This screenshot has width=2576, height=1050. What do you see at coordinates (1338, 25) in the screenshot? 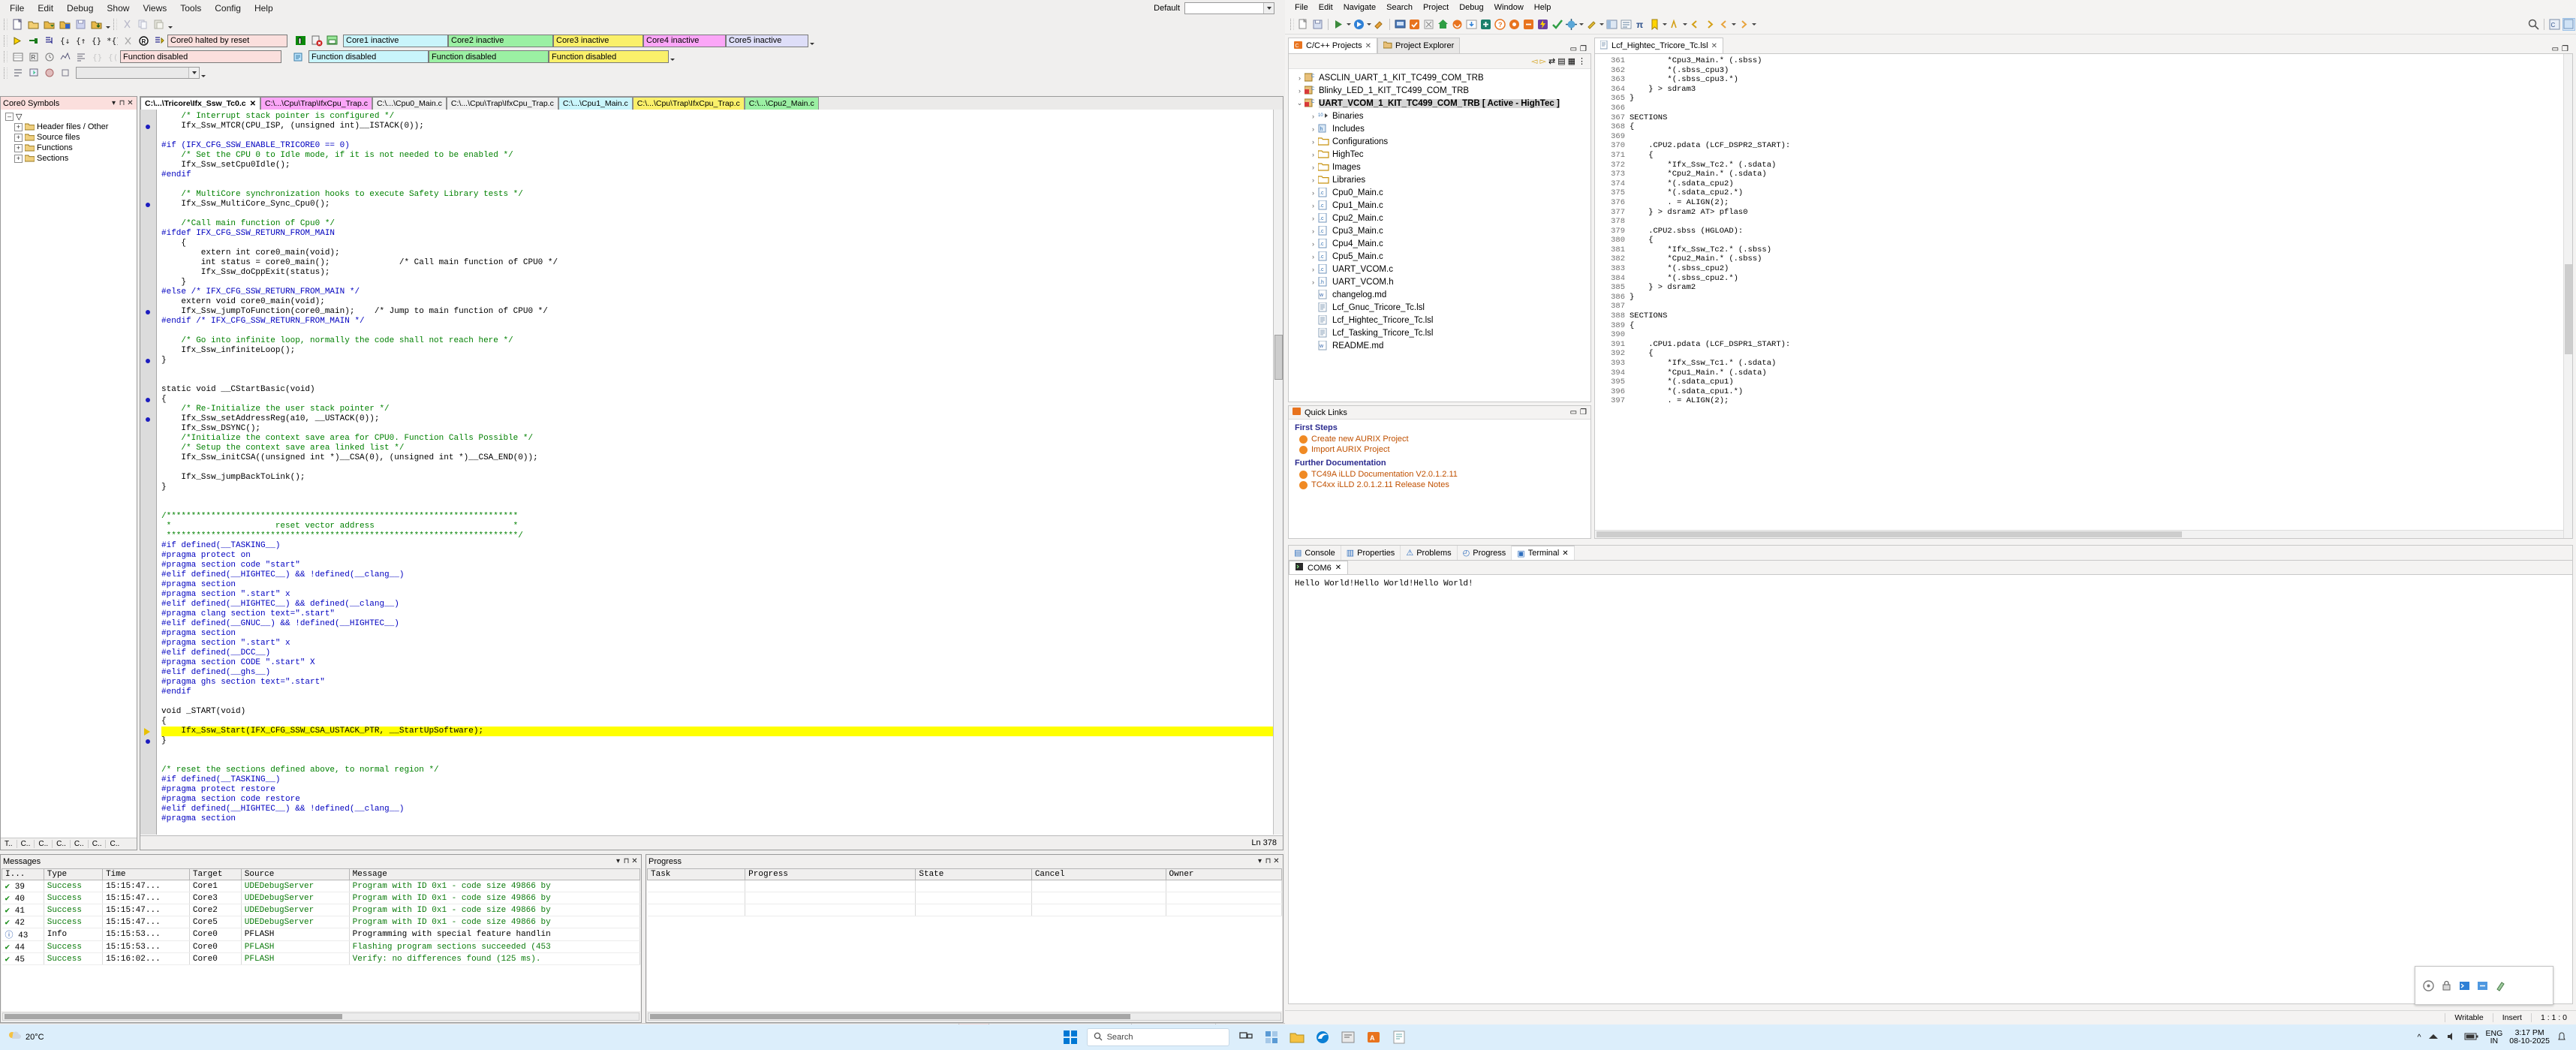
I see `debug-icon` at bounding box center [1338, 25].